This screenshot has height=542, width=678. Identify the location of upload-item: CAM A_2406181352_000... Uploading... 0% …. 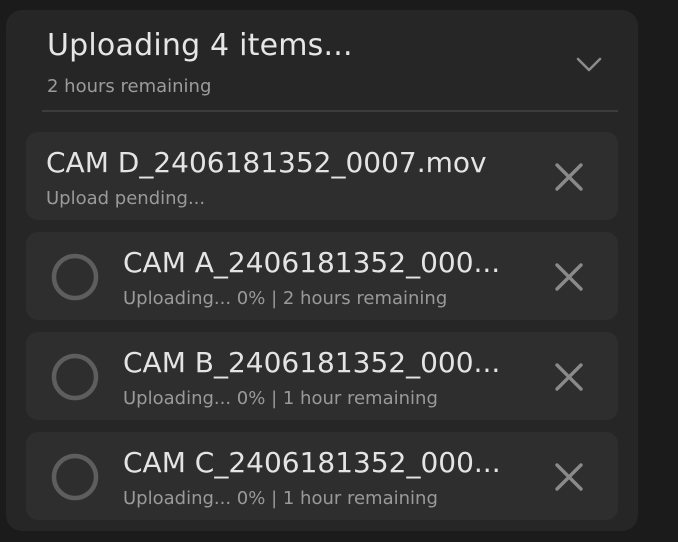
(322, 276).